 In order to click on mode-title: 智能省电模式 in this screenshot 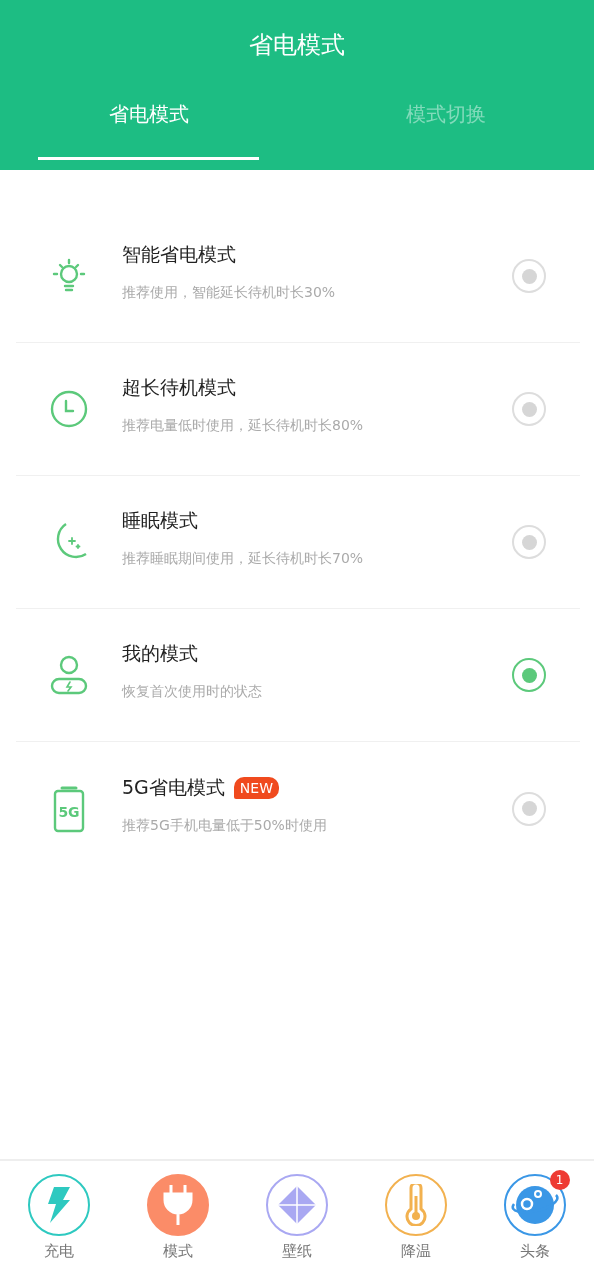, I will do `click(179, 254)`.